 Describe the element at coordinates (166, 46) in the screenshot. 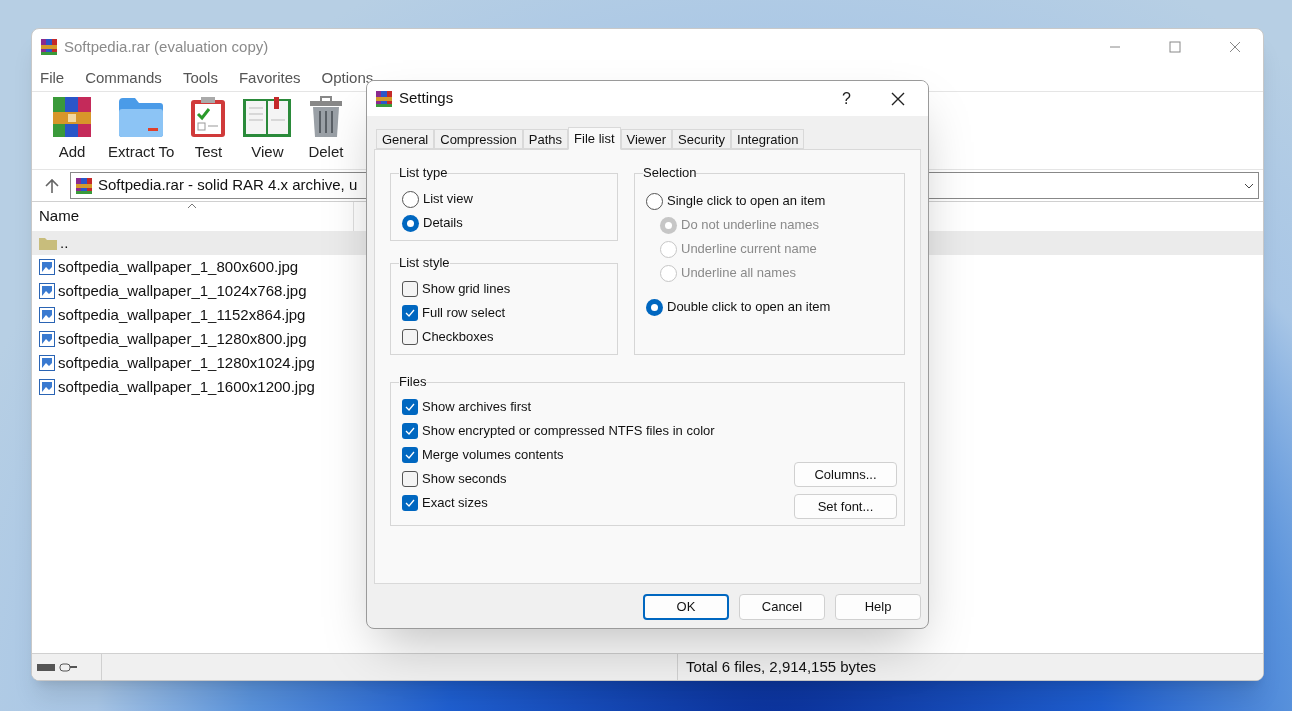

I see `window-title: Softpedia.rar (evaluation copy)` at that location.